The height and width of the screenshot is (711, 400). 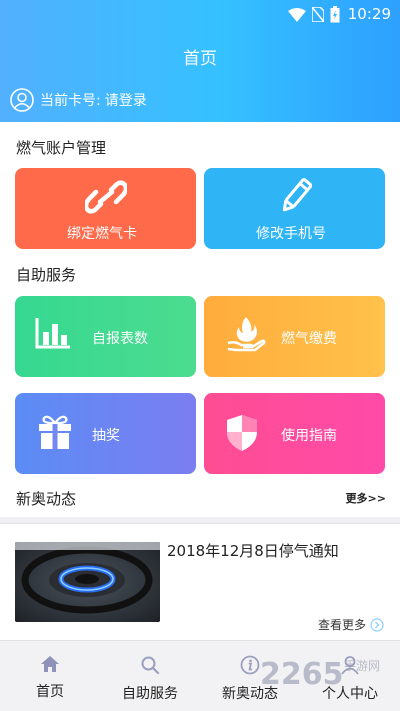 I want to click on lottery-button: 抽奖, so click(x=105, y=433).